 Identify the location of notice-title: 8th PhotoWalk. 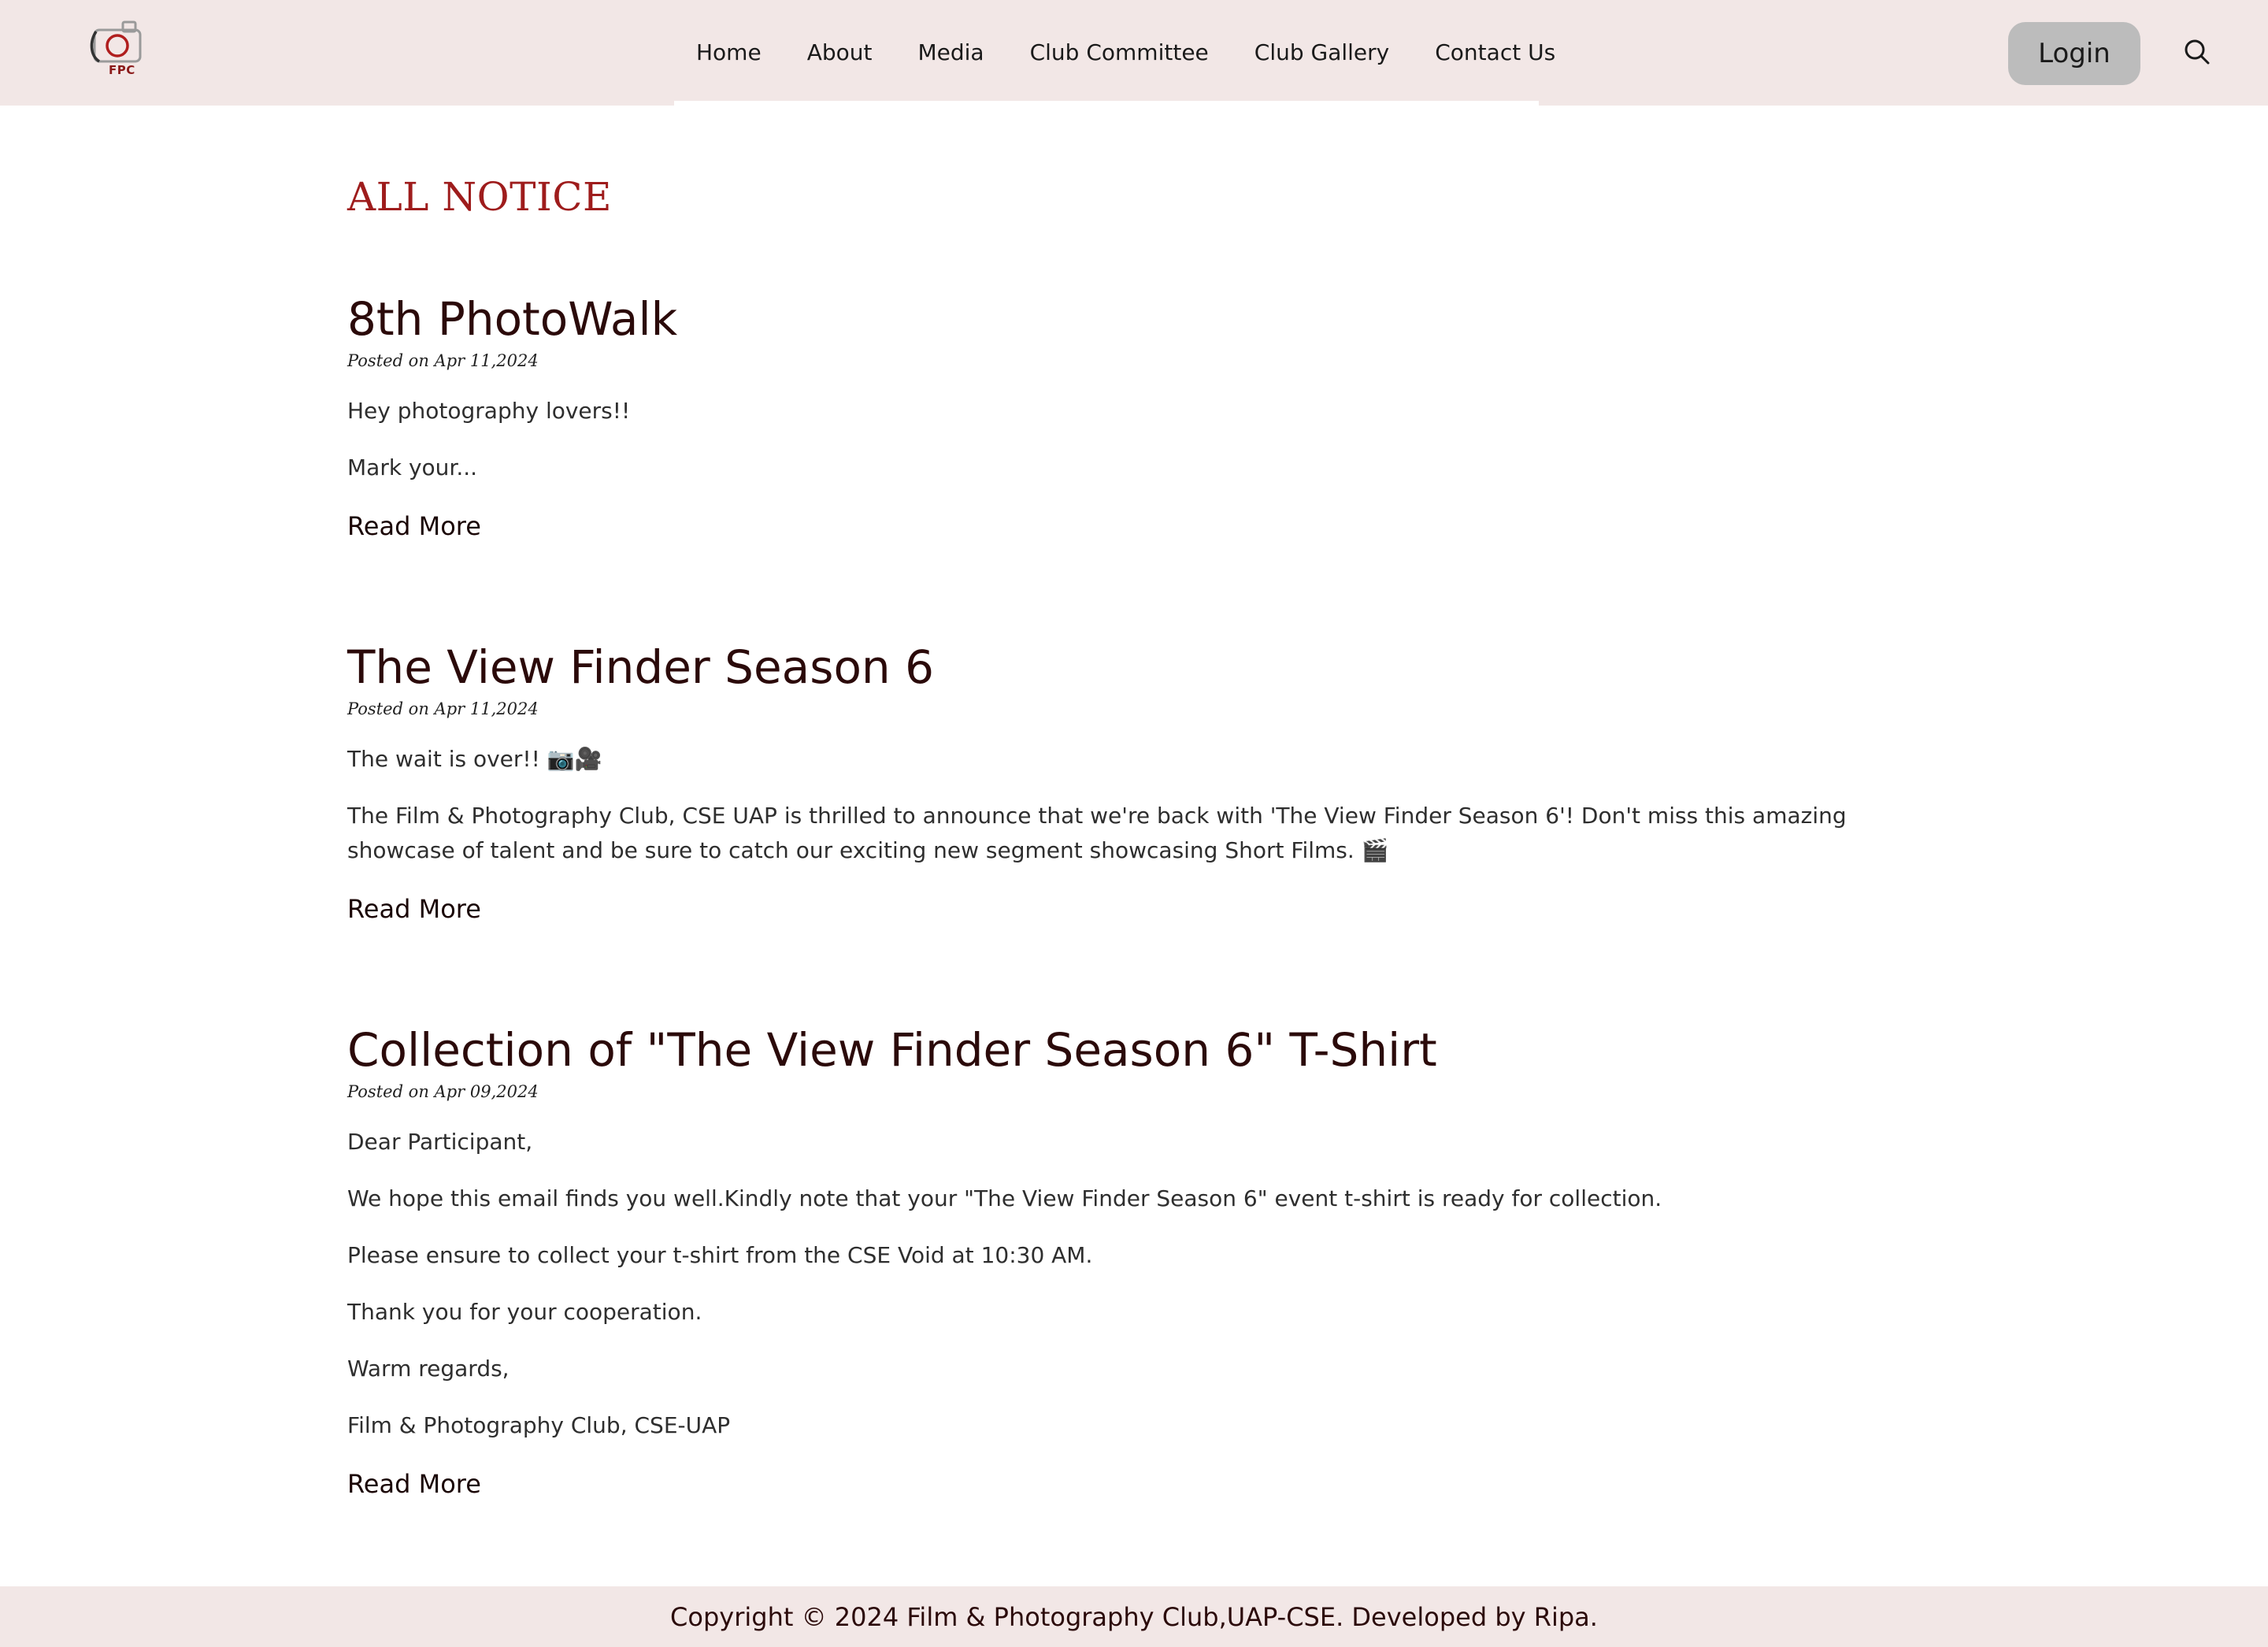
(512, 319).